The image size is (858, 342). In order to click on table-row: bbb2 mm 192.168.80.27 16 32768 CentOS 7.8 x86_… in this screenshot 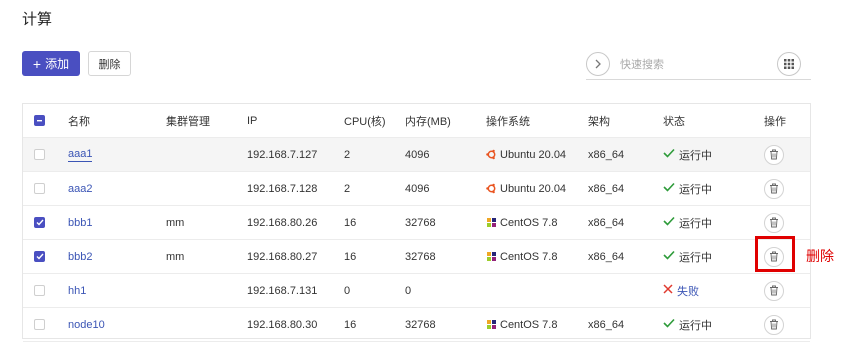, I will do `click(416, 257)`.